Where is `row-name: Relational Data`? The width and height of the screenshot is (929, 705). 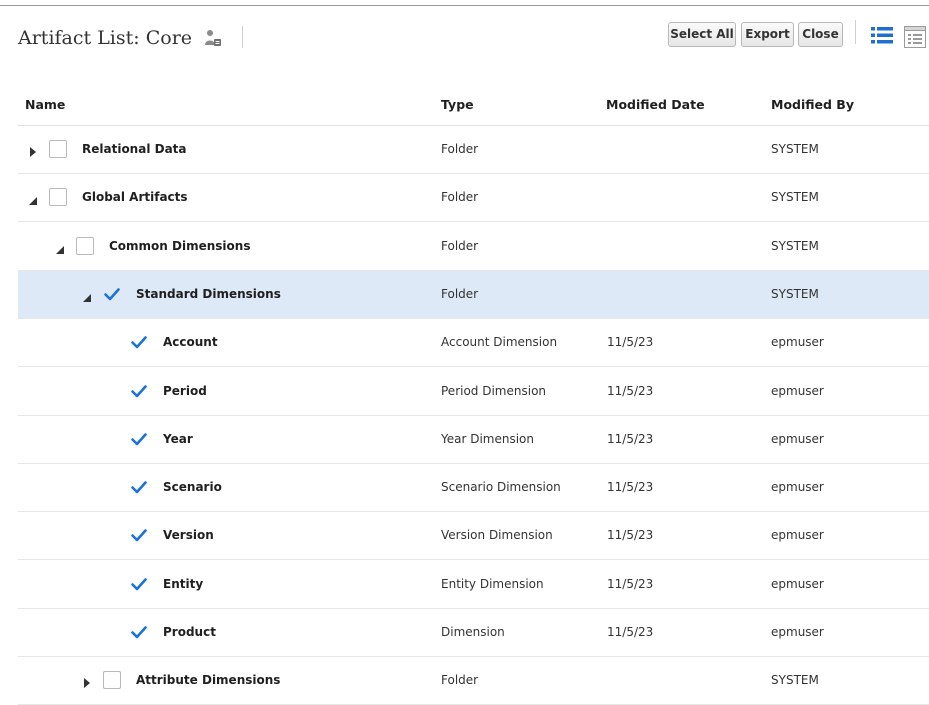
row-name: Relational Data is located at coordinates (134, 149).